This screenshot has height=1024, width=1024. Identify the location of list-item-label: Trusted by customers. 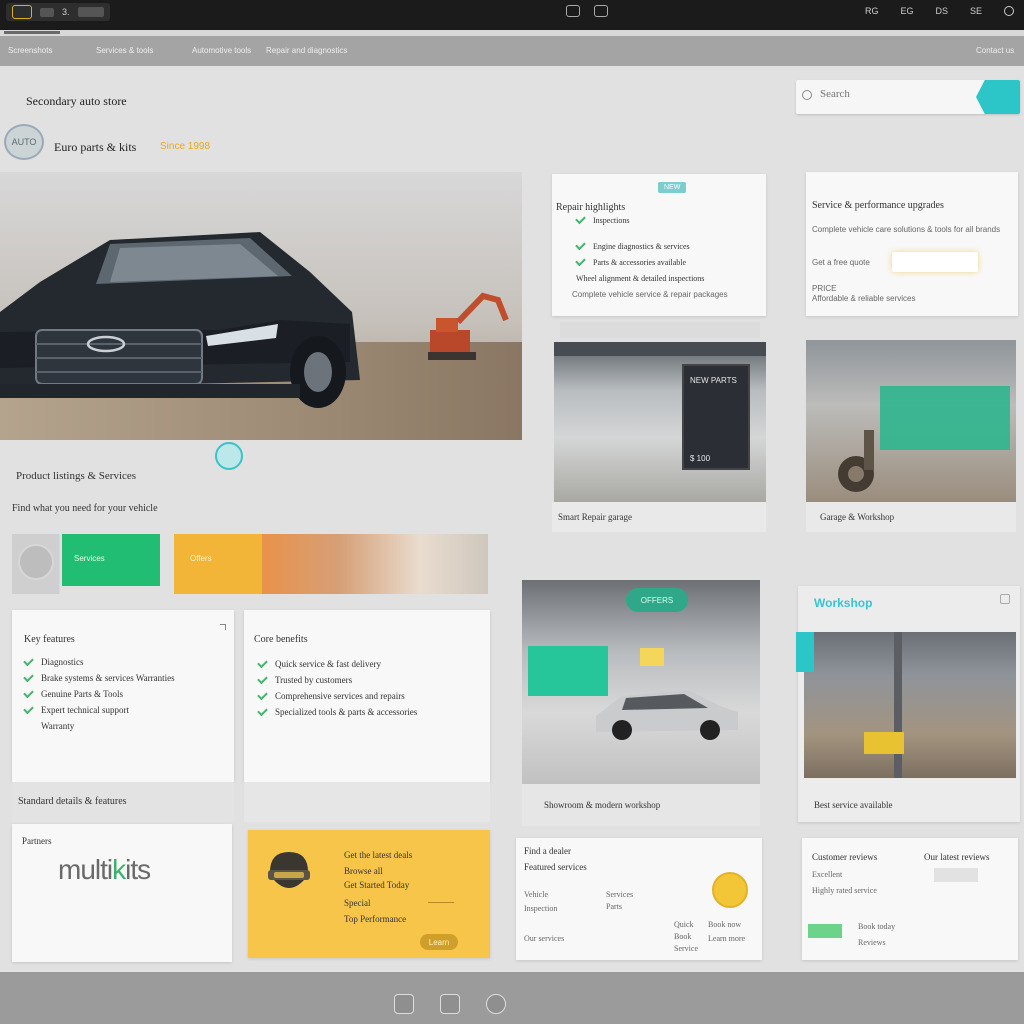
(314, 680).